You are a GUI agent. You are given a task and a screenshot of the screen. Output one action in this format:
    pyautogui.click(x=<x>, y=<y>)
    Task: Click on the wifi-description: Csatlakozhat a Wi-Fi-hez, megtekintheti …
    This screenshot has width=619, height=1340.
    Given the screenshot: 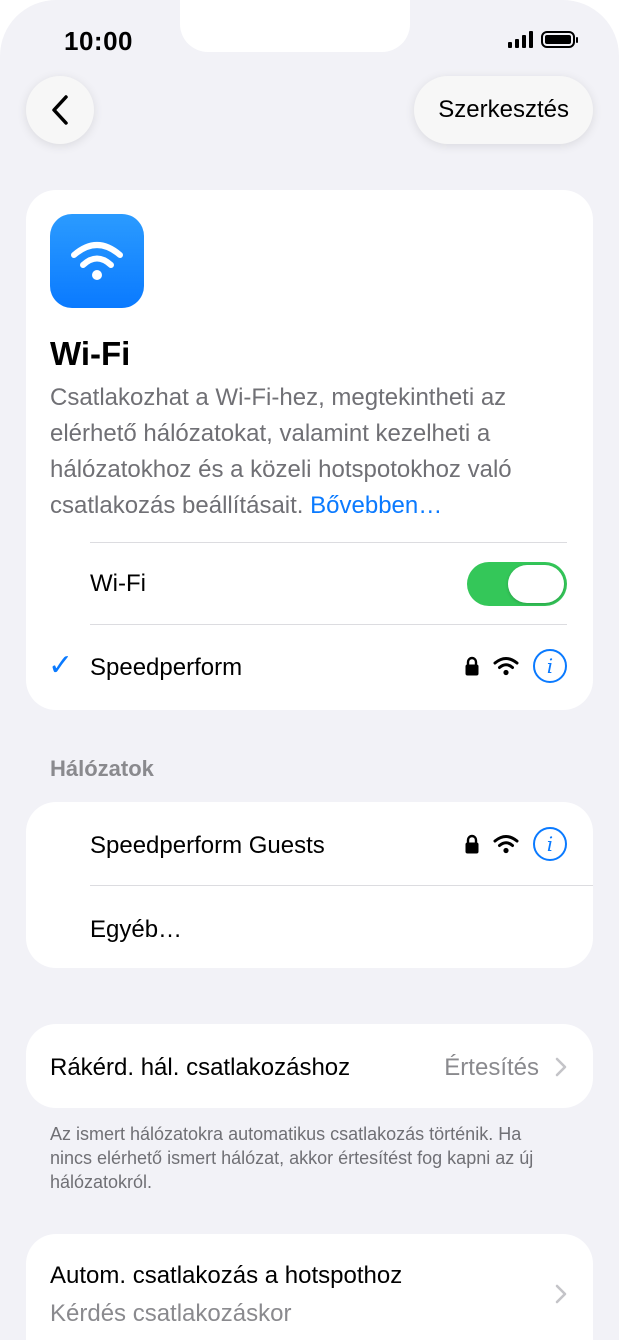 What is the action you would take?
    pyautogui.click(x=310, y=452)
    